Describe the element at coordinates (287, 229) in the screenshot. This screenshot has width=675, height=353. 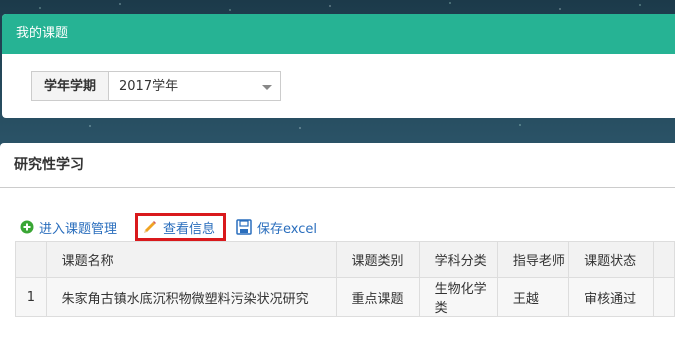
I see `save-excel-label: 保存excel` at that location.